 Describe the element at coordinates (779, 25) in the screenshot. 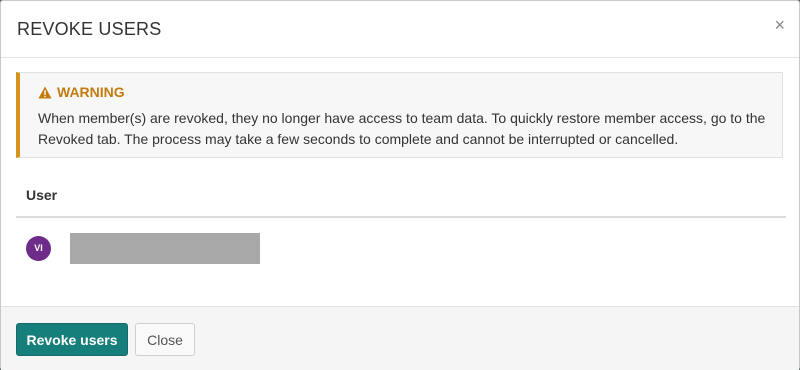

I see `close-icon: ×` at that location.